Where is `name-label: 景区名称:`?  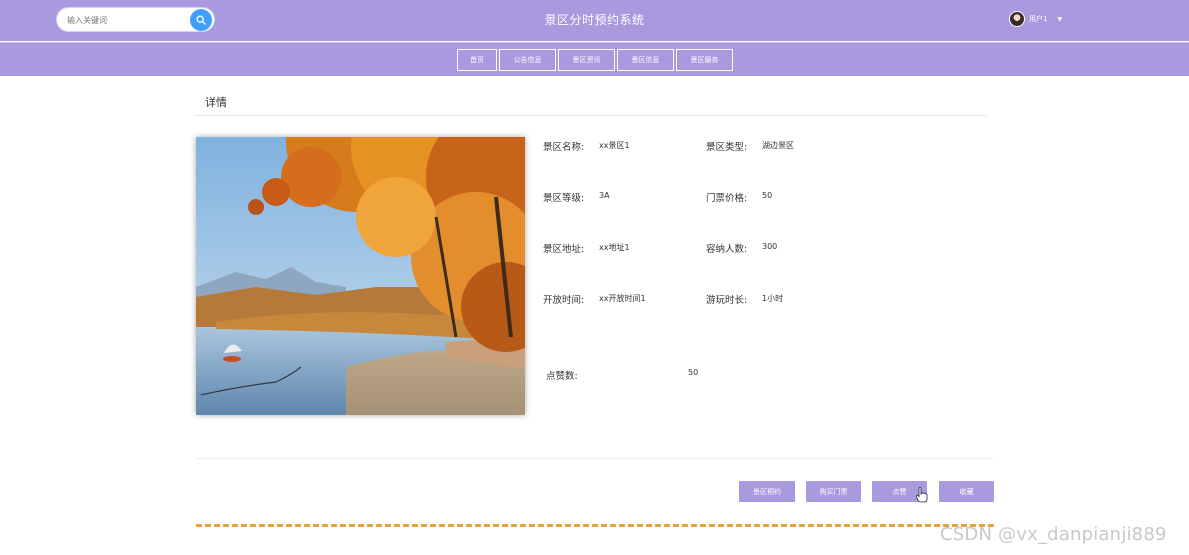
name-label: 景区名称: is located at coordinates (564, 147).